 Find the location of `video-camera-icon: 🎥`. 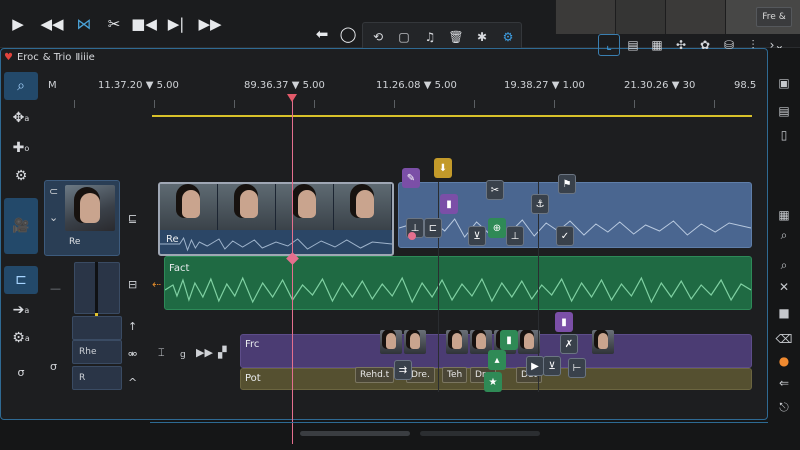

video-camera-icon: 🎥 is located at coordinates (21, 226).